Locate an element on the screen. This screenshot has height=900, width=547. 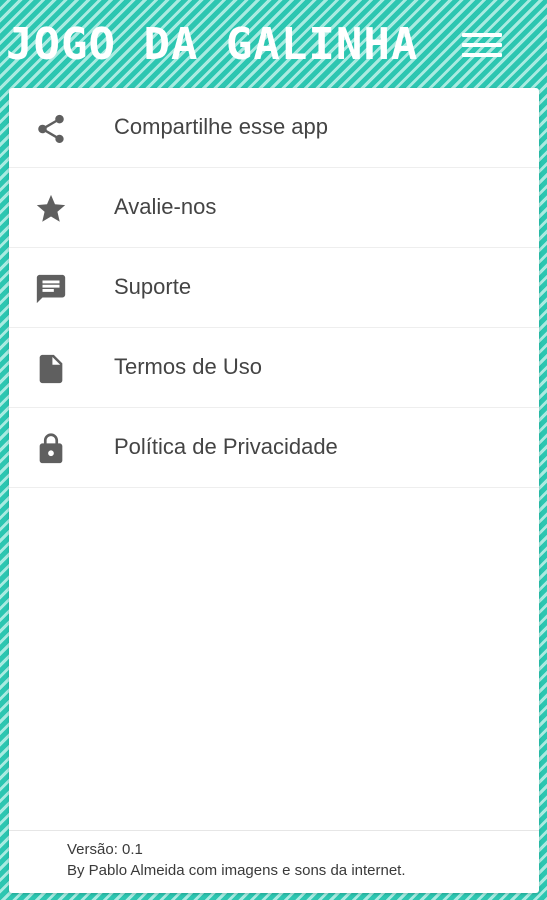
menu-item-share: Compartilhe esse app is located at coordinates (274, 128).